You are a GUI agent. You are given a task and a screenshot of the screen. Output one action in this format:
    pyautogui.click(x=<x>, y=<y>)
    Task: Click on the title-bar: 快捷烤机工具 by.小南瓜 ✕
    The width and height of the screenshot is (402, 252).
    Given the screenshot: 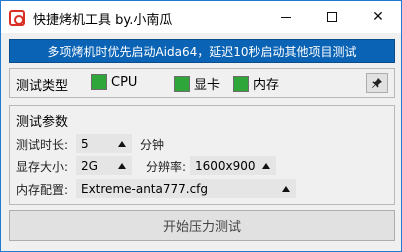 What is the action you would take?
    pyautogui.click(x=201, y=17)
    